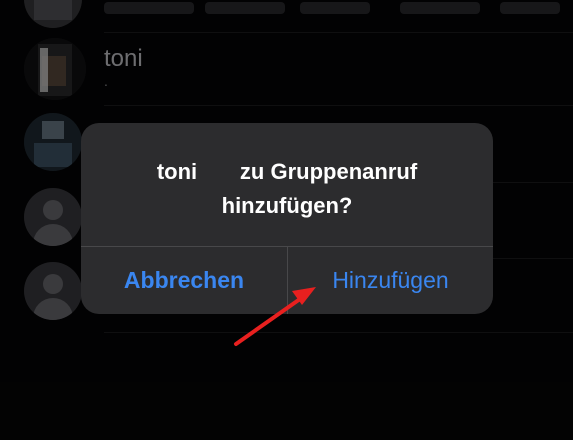 This screenshot has height=440, width=573. I want to click on dialog-title: toni zu Gruppenanruf hinzufügen?, so click(287, 189).